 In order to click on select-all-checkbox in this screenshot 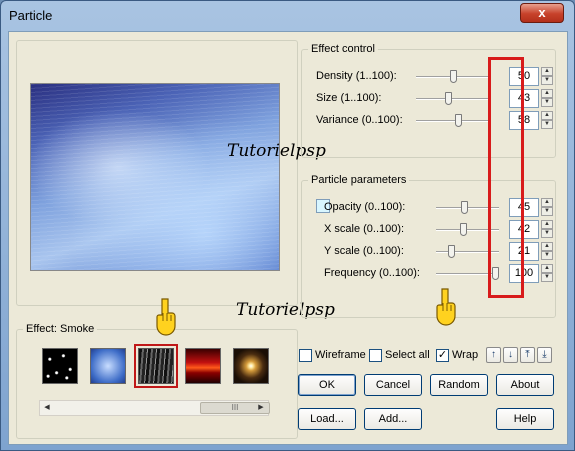, I will do `click(375, 355)`.